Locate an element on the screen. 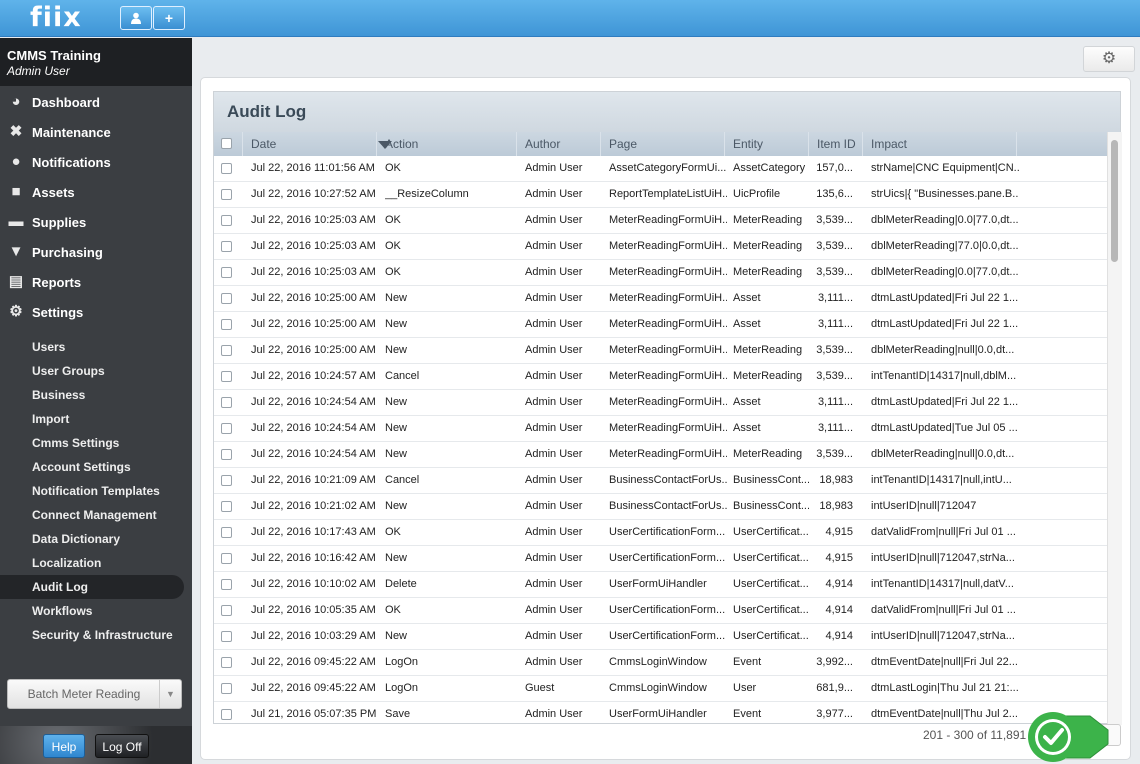 This screenshot has height=764, width=1140. column-header-date: Date is located at coordinates (317, 144).